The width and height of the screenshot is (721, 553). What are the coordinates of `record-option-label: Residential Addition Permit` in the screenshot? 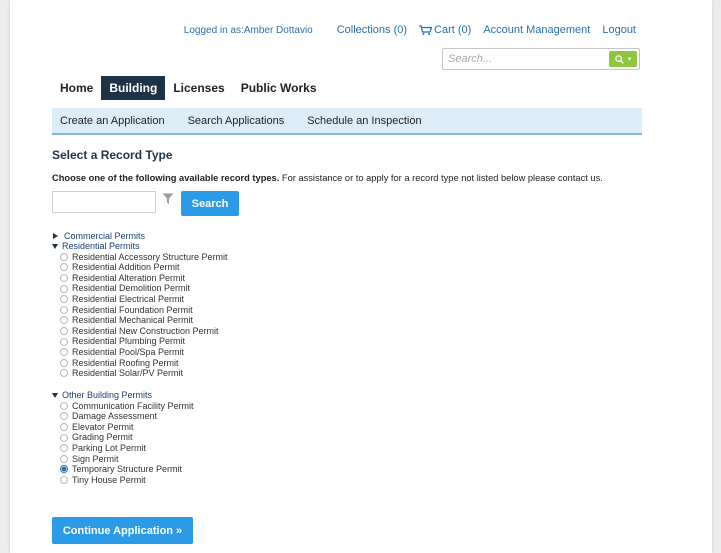 It's located at (126, 267).